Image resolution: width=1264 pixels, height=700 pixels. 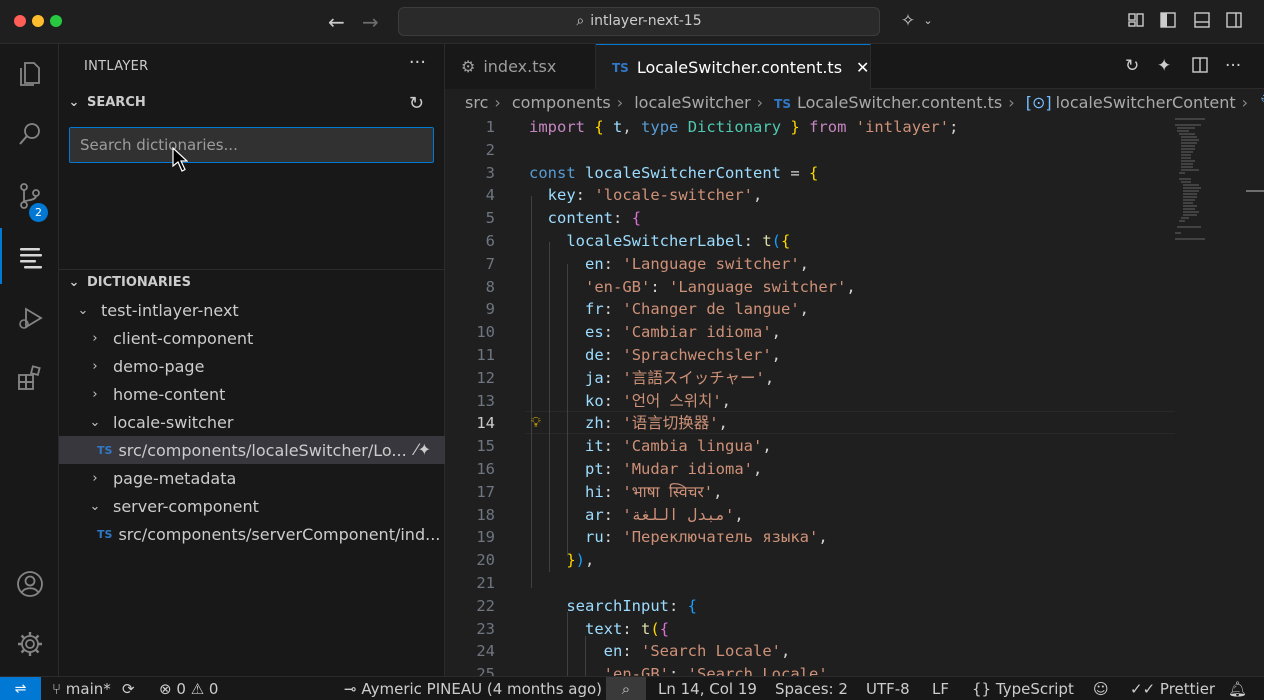 I want to click on variable-symbol-icon: [⊙], so click(x=1038, y=102).